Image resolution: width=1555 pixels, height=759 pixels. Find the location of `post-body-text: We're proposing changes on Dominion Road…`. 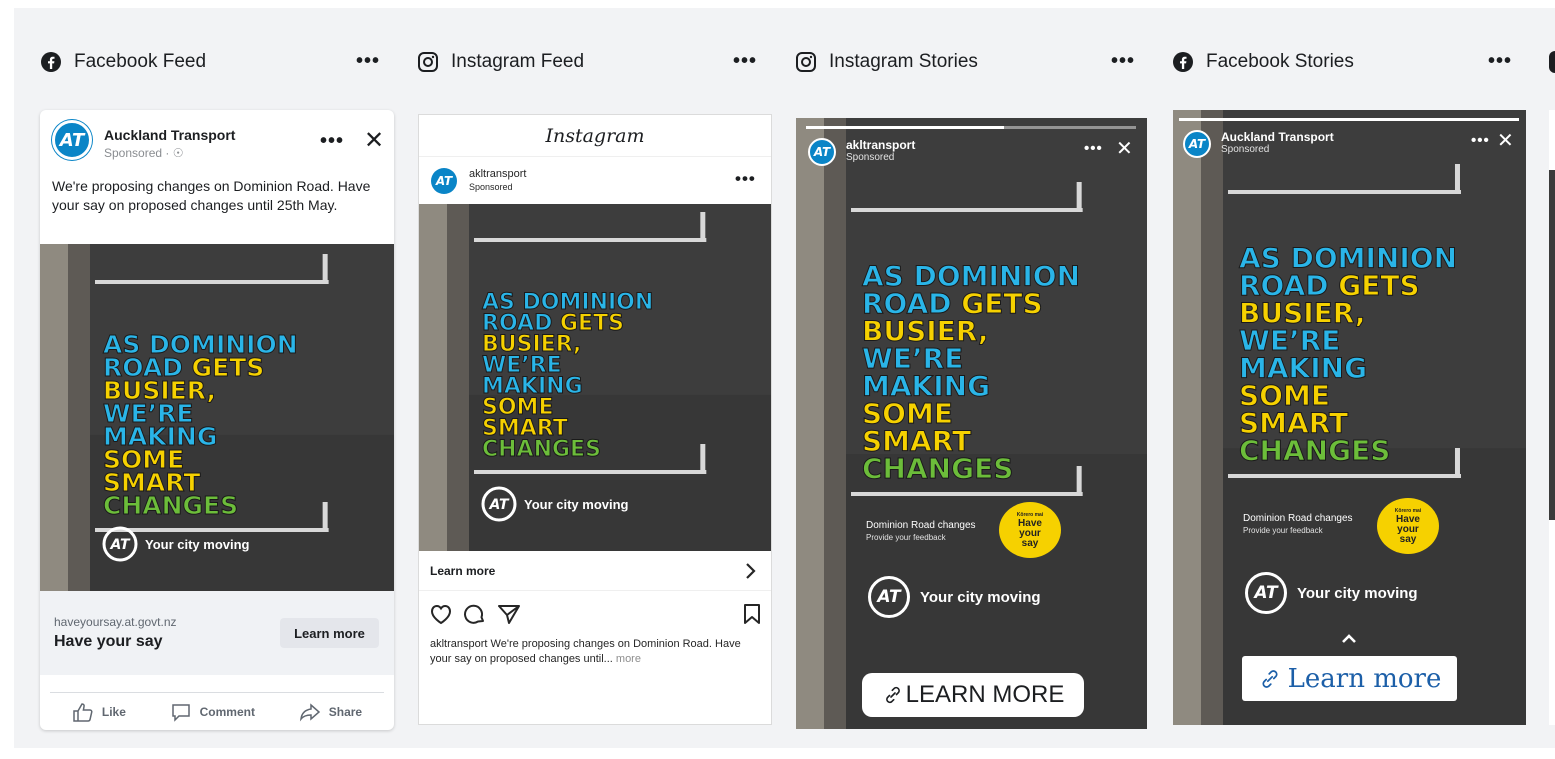

post-body-text: We're proposing changes on Dominion Road… is located at coordinates (211, 195).